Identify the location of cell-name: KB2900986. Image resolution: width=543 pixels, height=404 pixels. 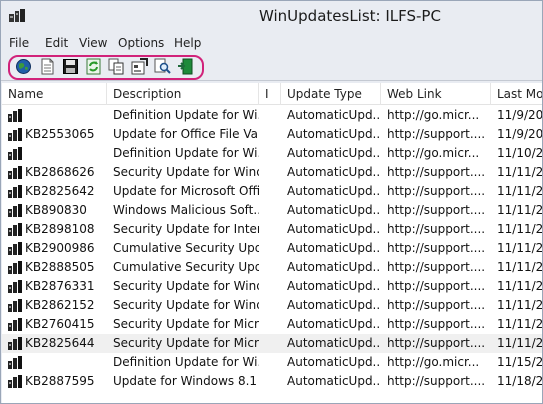
(60, 248).